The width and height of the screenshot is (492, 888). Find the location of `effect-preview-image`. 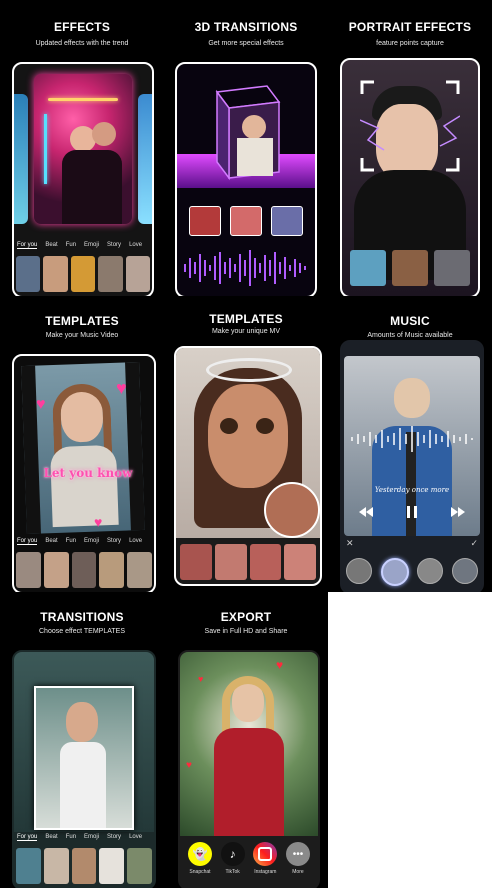

effect-preview-image is located at coordinates (83, 149).